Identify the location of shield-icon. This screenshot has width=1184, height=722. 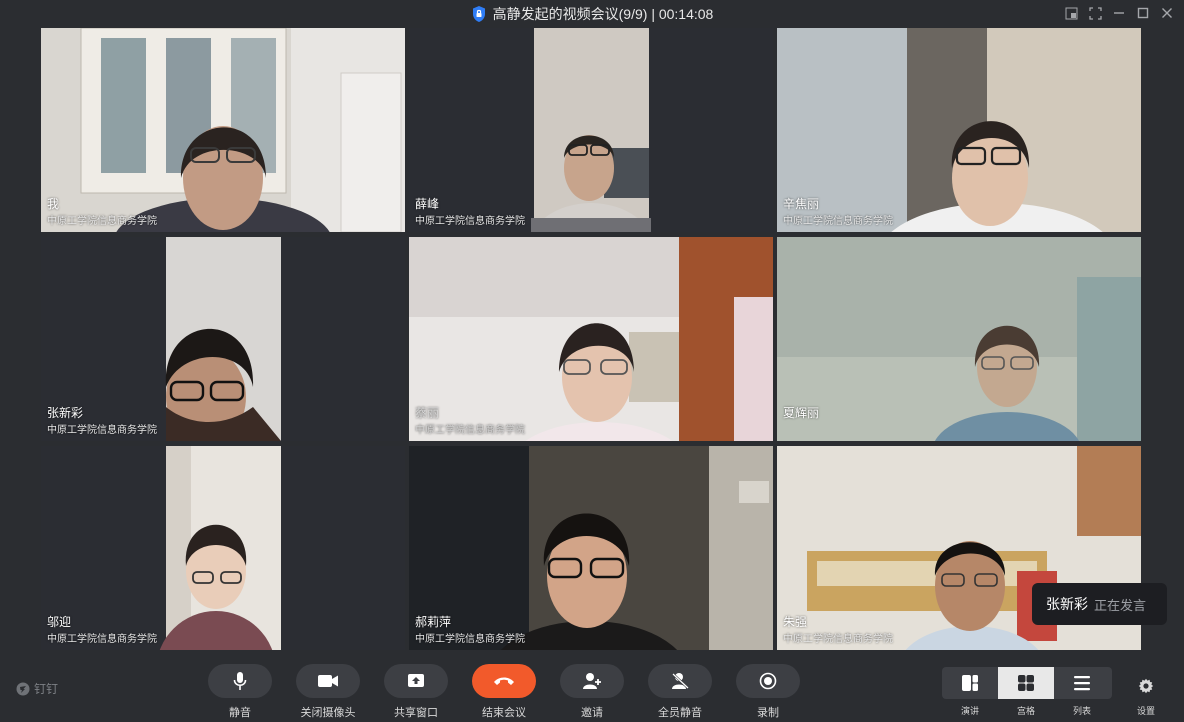
(478, 14).